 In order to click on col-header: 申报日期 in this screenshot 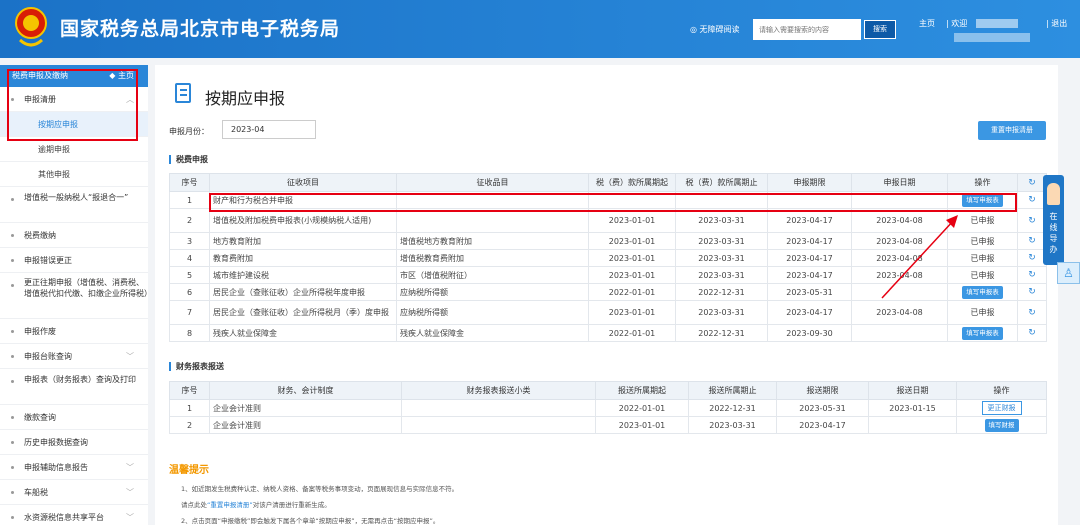, I will do `click(899, 182)`.